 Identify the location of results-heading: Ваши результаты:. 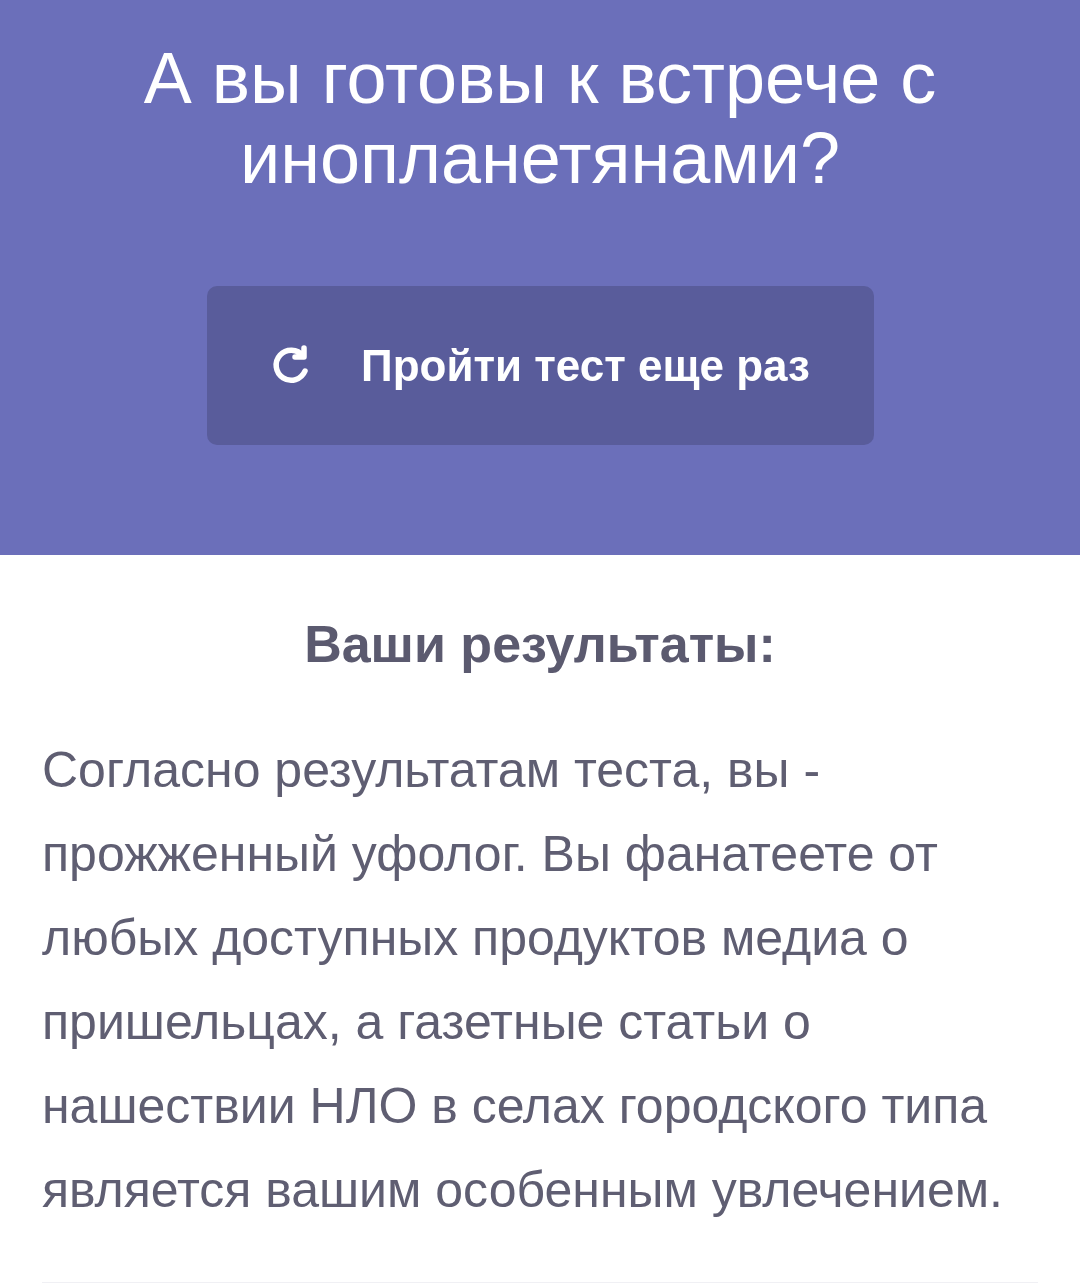
(540, 644).